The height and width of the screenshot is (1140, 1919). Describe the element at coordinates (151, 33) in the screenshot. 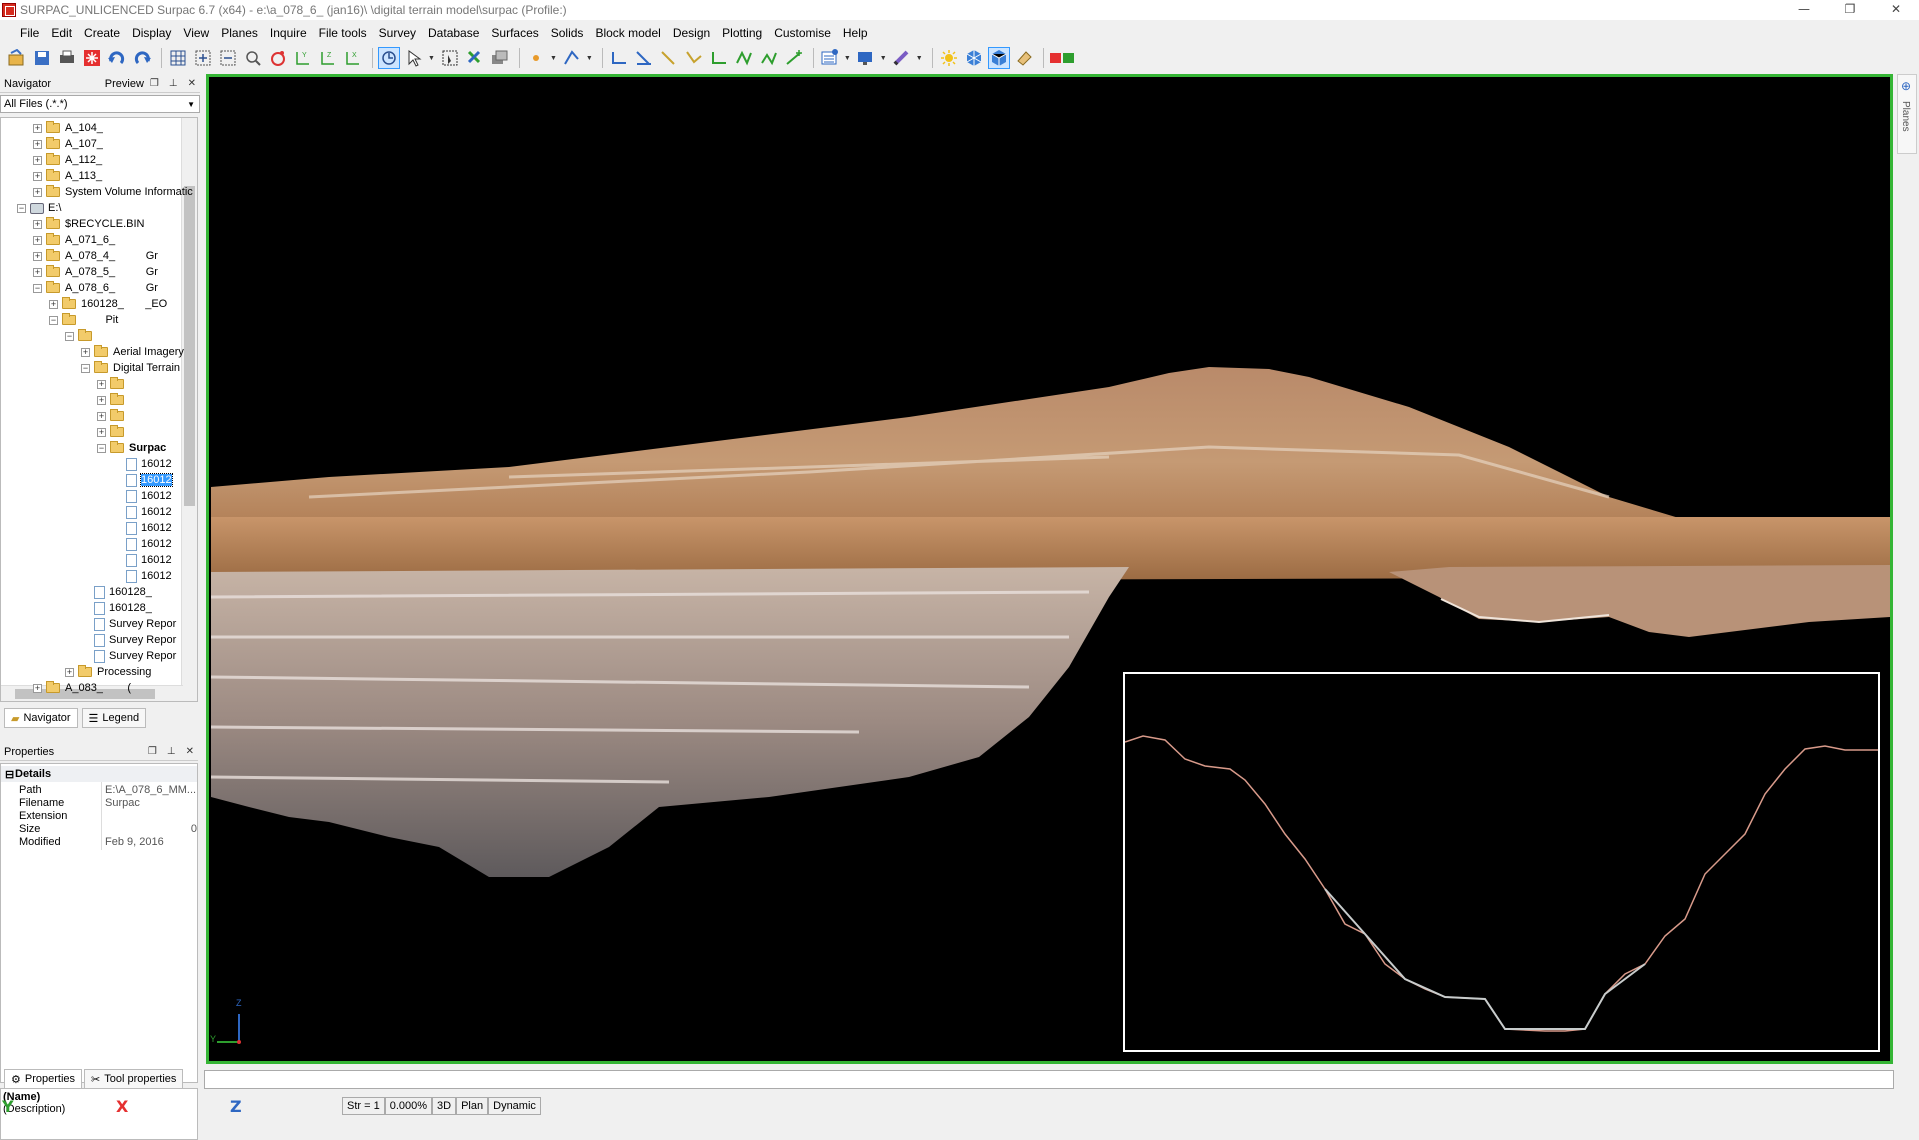

I see `menu-display: Display` at that location.